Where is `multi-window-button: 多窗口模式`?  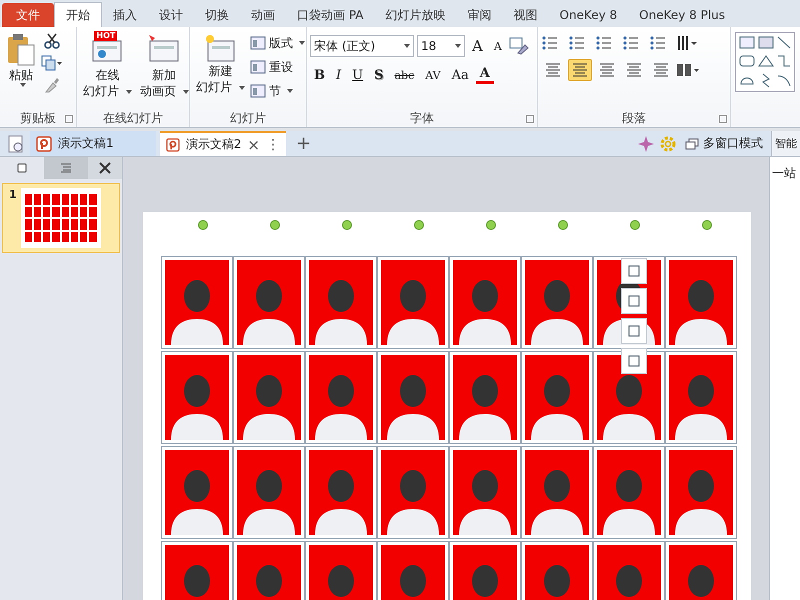
multi-window-button: 多窗口模式 is located at coordinates (724, 143).